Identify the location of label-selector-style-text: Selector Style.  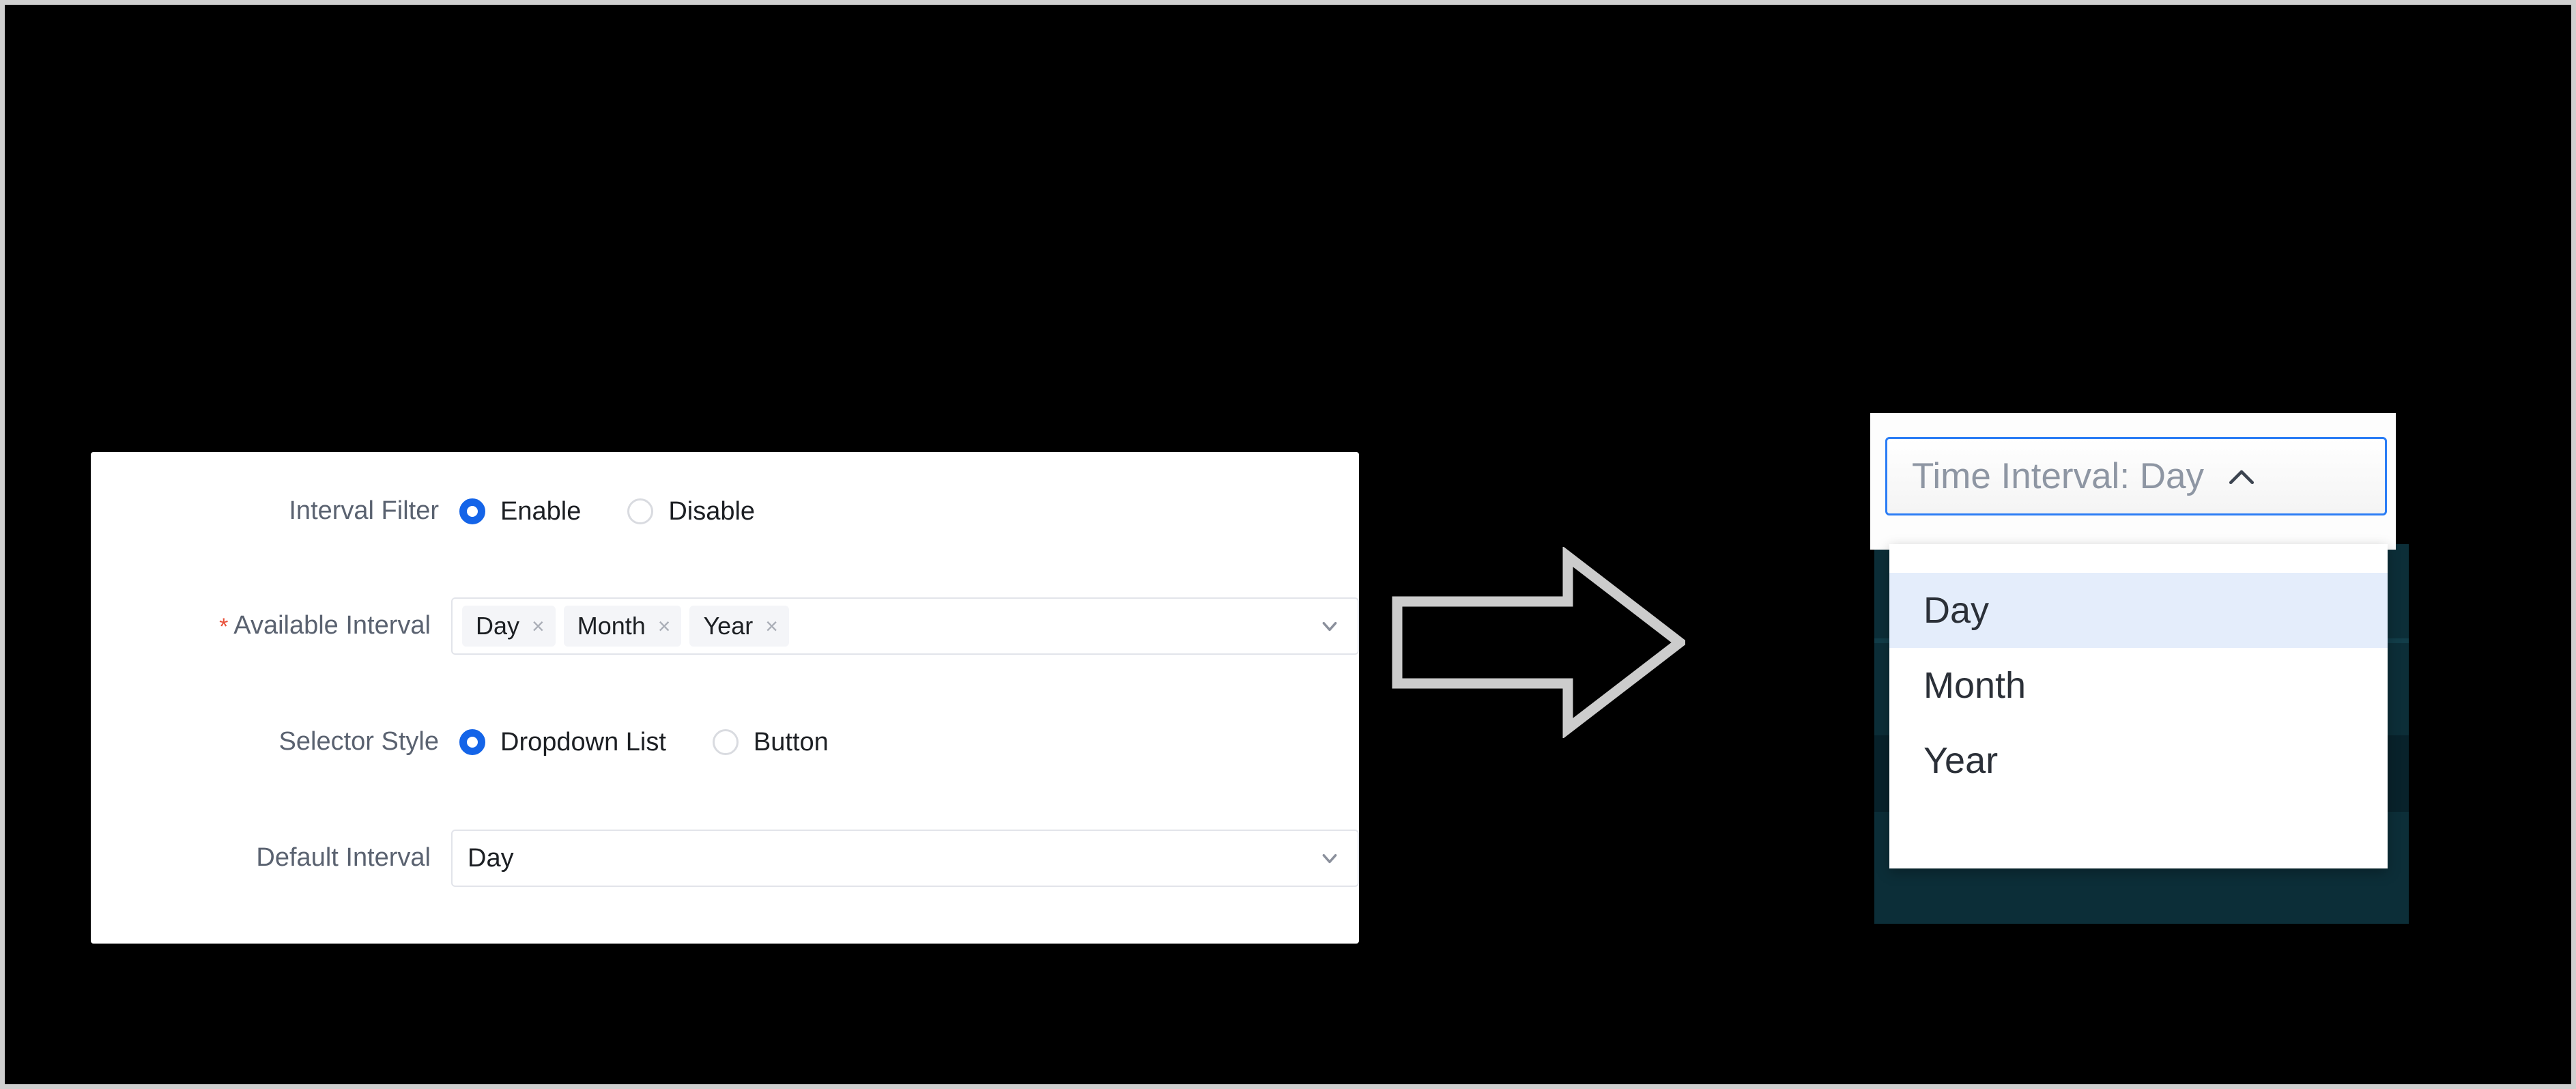
(358, 742).